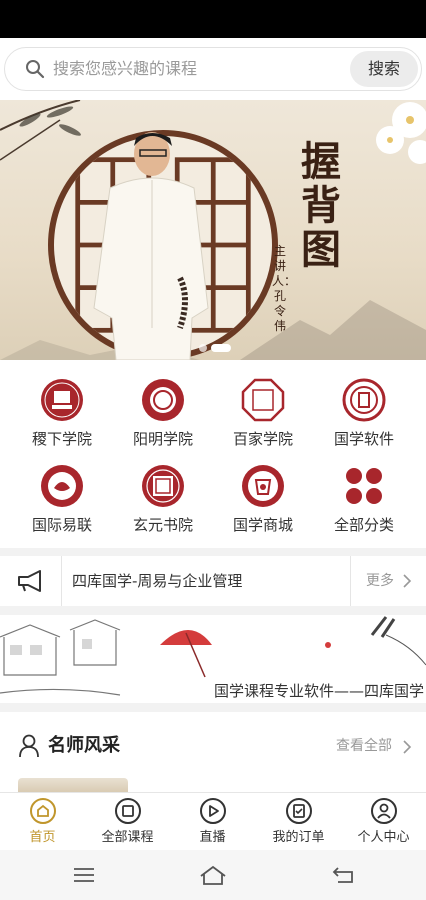 This screenshot has height=900, width=426. I want to click on bottom-tab-bar: 首页 全部课程 直播 我的订单 个人中心, so click(213, 821).